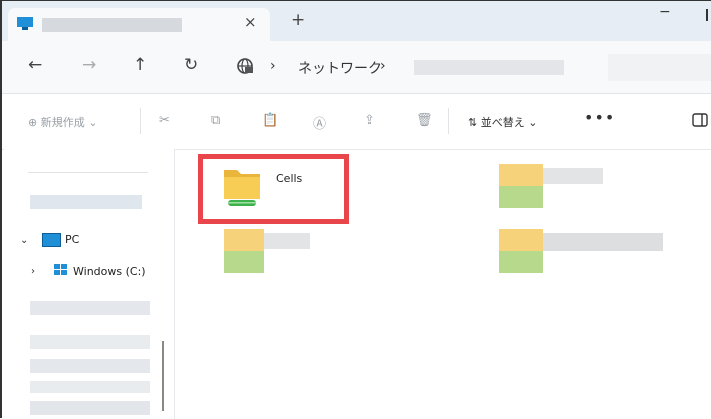  What do you see at coordinates (140, 65) in the screenshot?
I see `up-button: ↑` at bounding box center [140, 65].